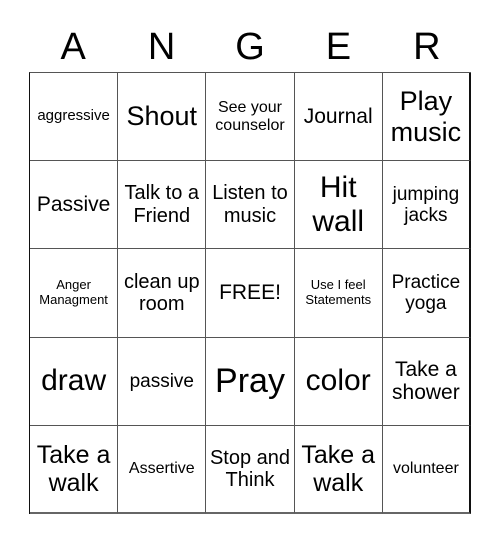 Image resolution: width=500 pixels, height=544 pixels. What do you see at coordinates (162, 205) in the screenshot?
I see `bingo-cell: Talk to a Friend` at bounding box center [162, 205].